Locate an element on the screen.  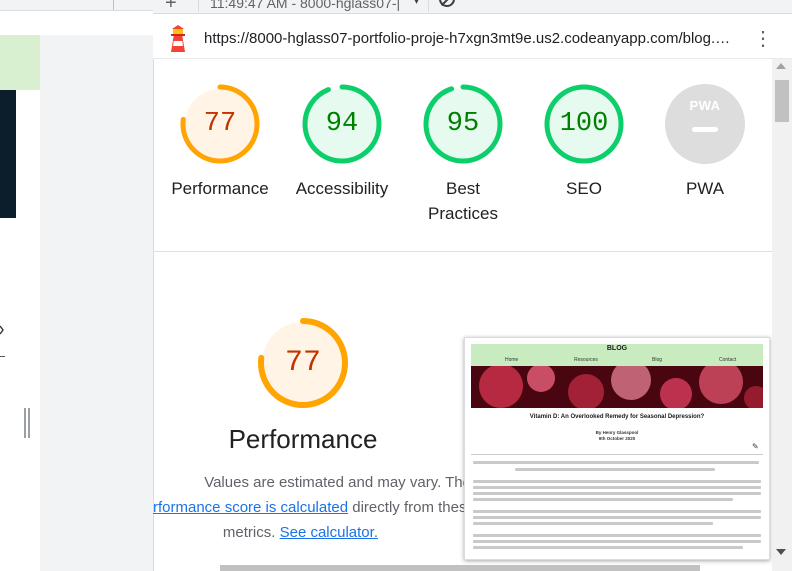
thumbnail-byline: By Henry Glasspool 9th October 2020 is located at coordinates (617, 436).